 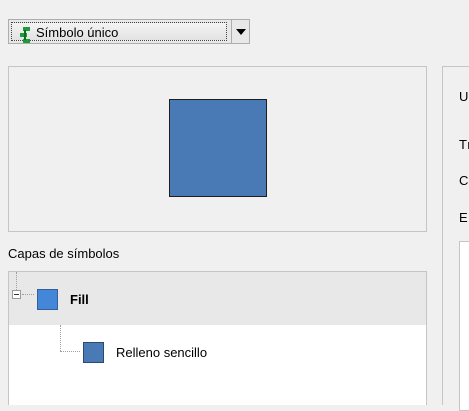 What do you see at coordinates (464, 144) in the screenshot?
I see `property-label-transparency: Tı` at bounding box center [464, 144].